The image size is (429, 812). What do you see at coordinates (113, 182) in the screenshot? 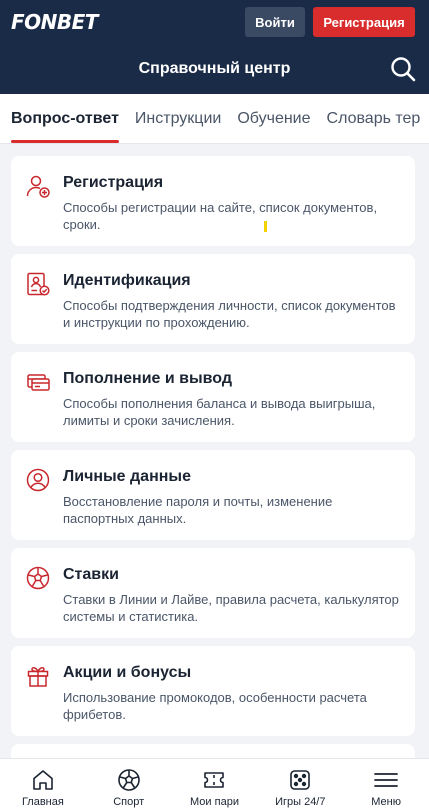
I see `category-title: Регистрация` at bounding box center [113, 182].